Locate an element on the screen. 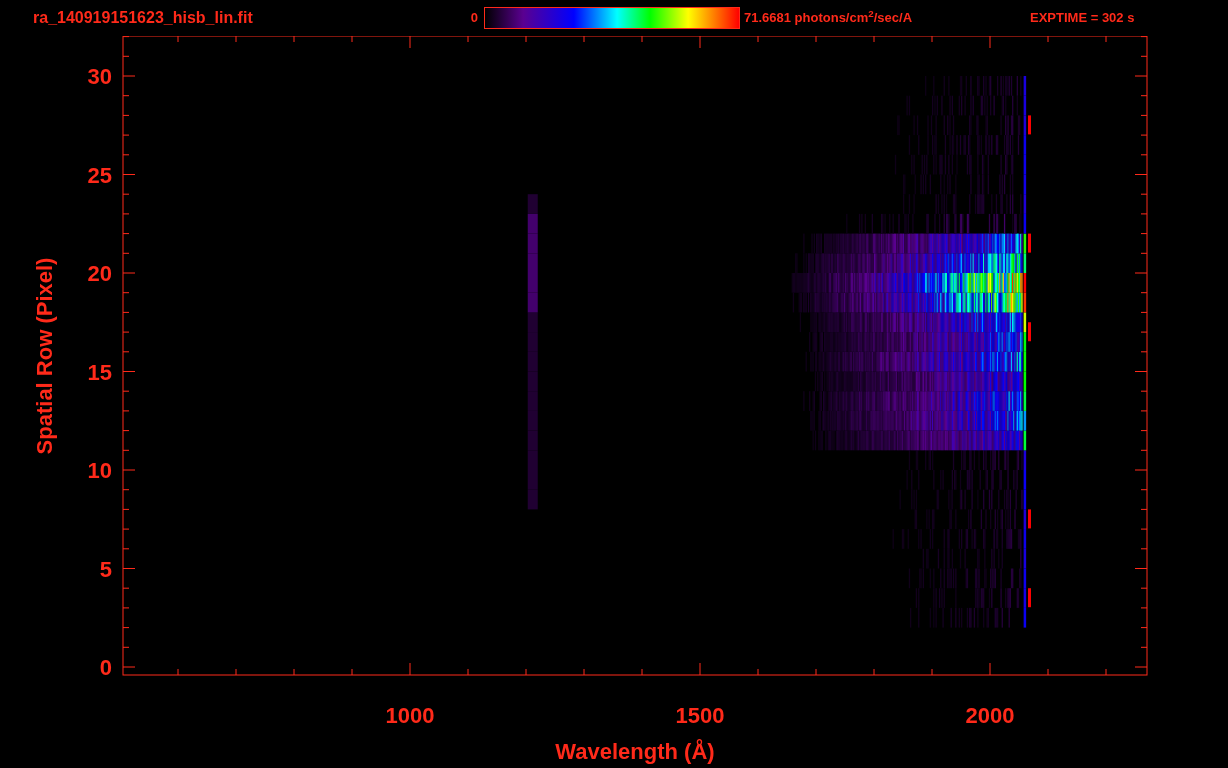  y-tick-label: 30 is located at coordinates (99, 76).